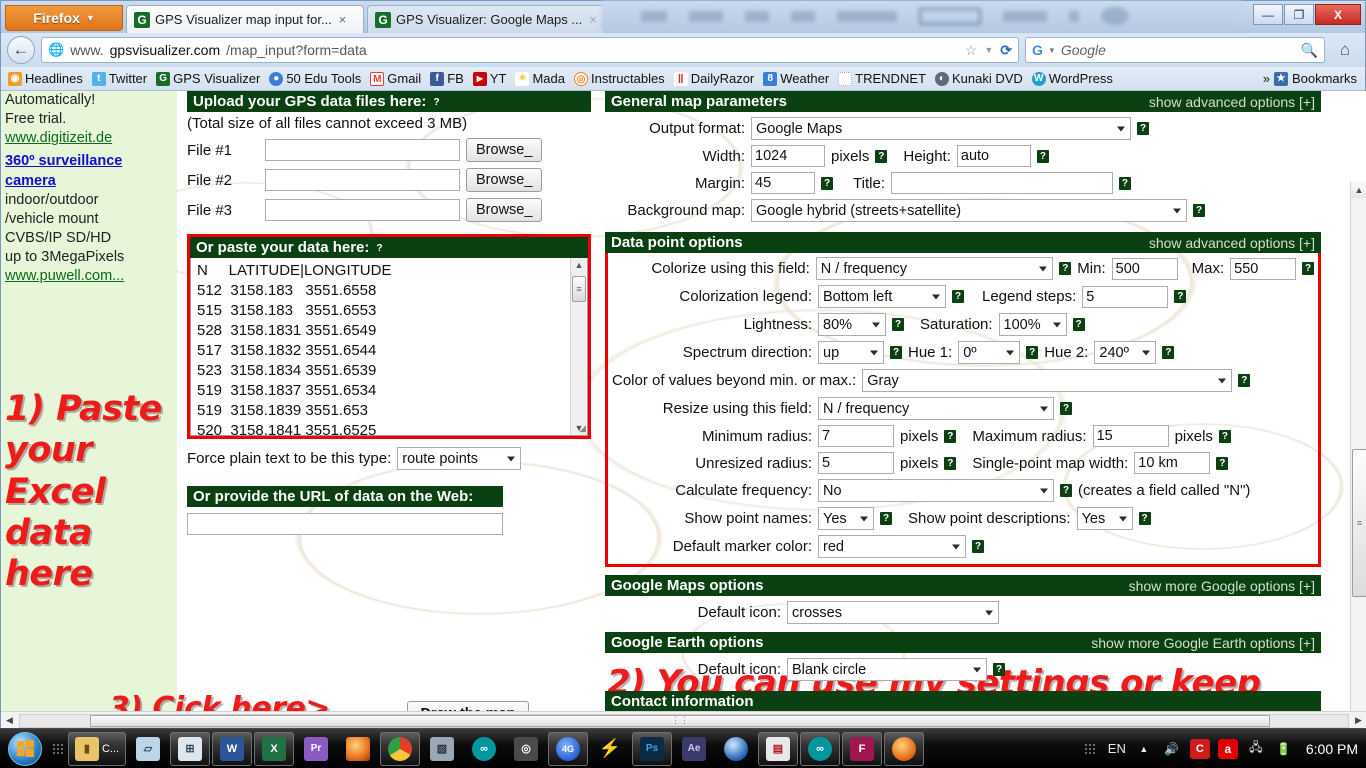 This screenshot has width=1366, height=768. Describe the element at coordinates (1072, 78) in the screenshot. I see `bookmark-wordpress: W WordPress` at that location.